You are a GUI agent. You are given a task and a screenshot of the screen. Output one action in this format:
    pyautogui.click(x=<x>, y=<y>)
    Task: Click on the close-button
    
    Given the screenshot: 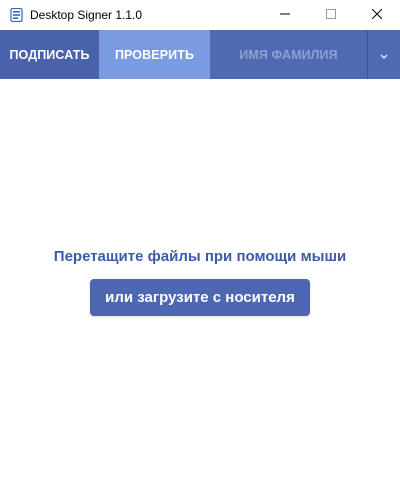 What is the action you would take?
    pyautogui.click(x=377, y=15)
    